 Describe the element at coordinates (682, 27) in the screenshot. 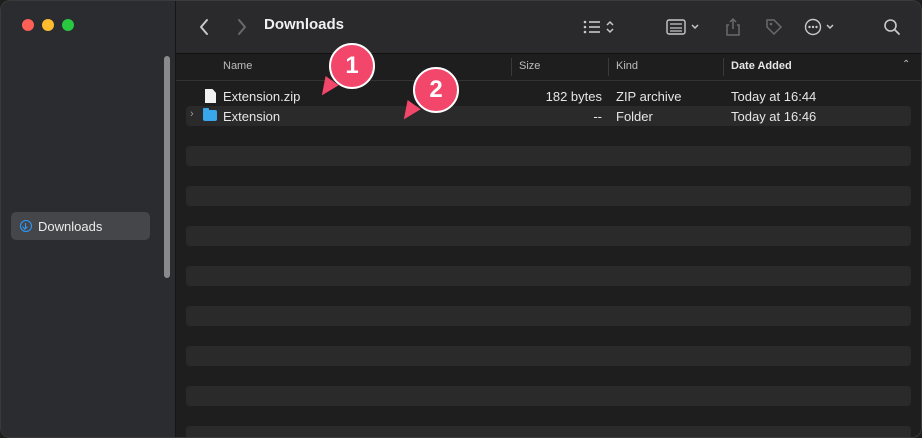

I see `grid-view-icon` at that location.